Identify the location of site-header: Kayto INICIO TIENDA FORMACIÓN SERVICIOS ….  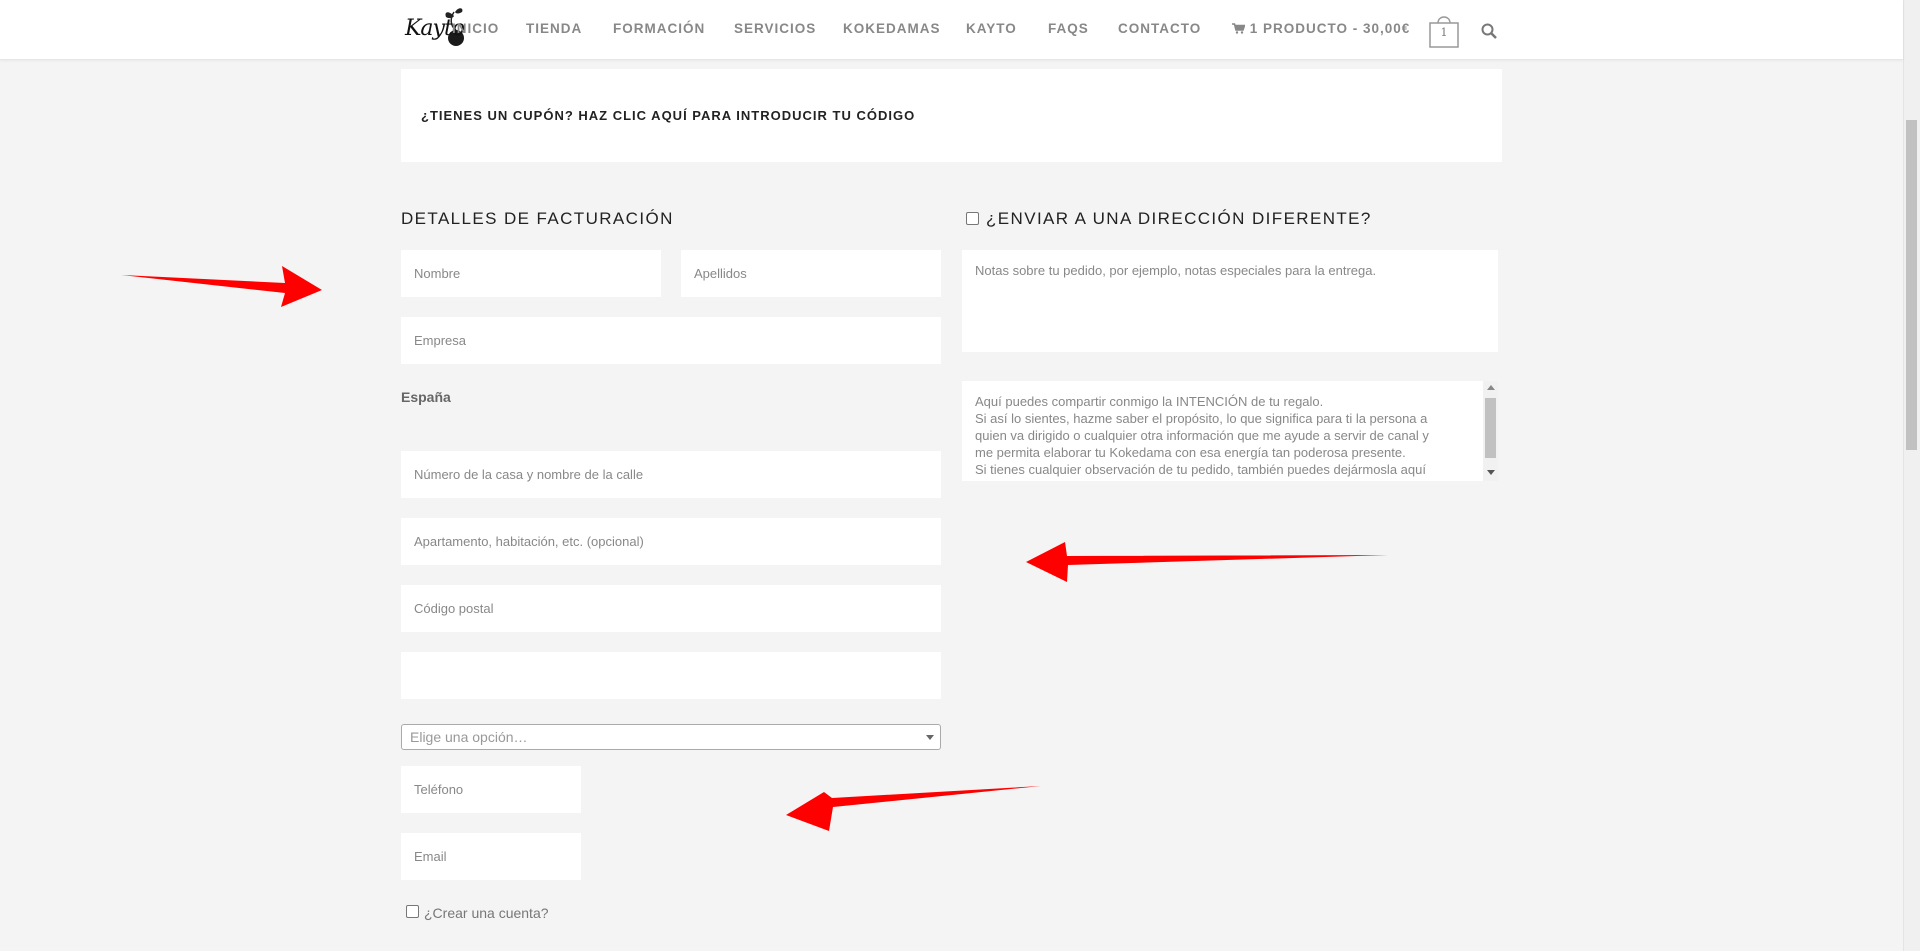
(951, 30).